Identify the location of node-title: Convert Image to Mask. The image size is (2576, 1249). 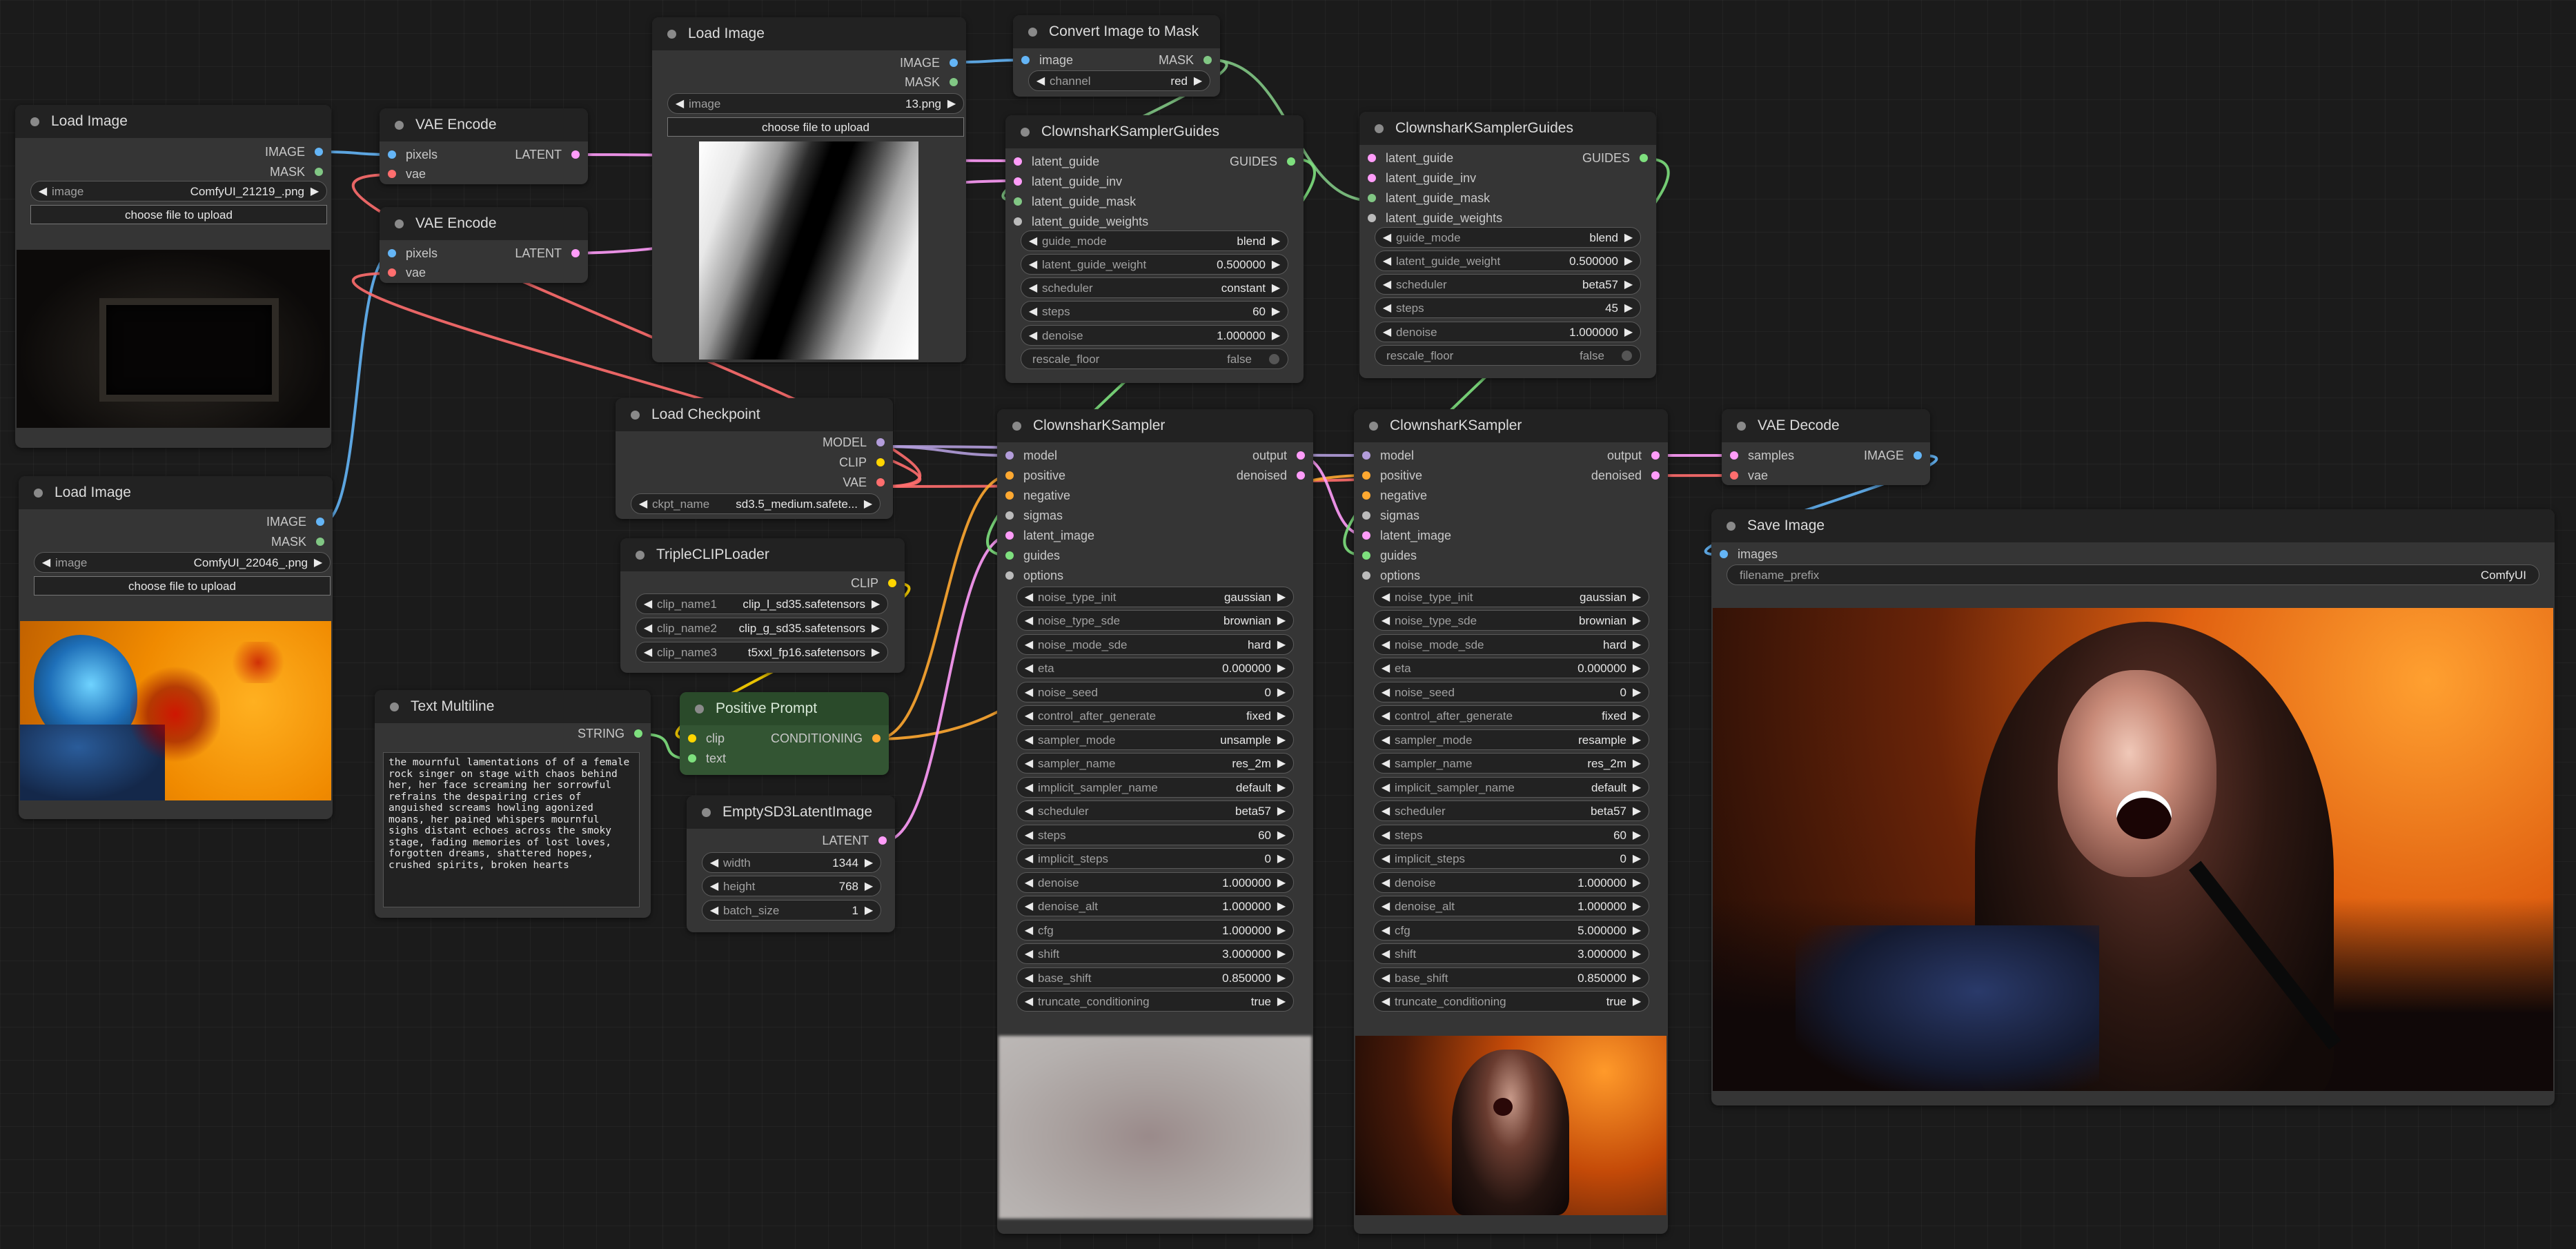
(1116, 31).